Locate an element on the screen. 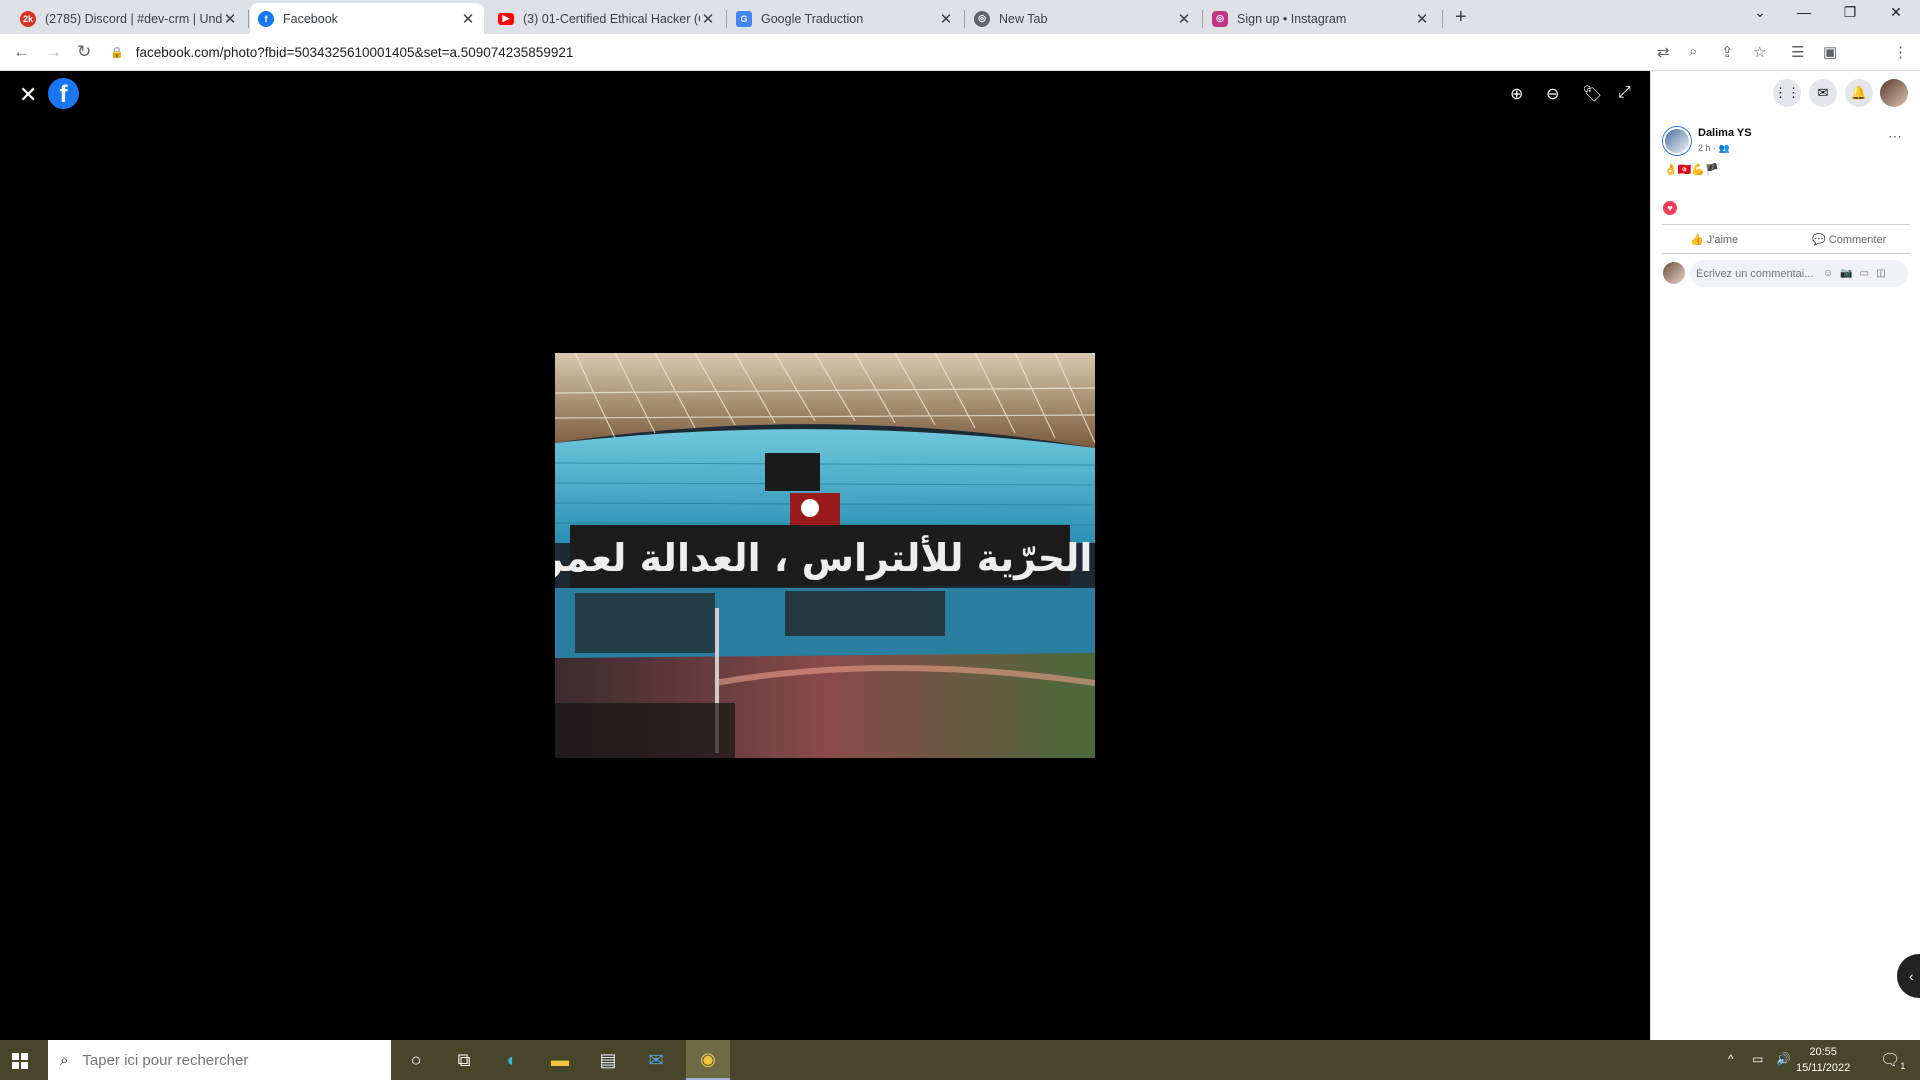  tab-instagram: ◎ Sign up • Instagram ✕ is located at coordinates (1321, 18).